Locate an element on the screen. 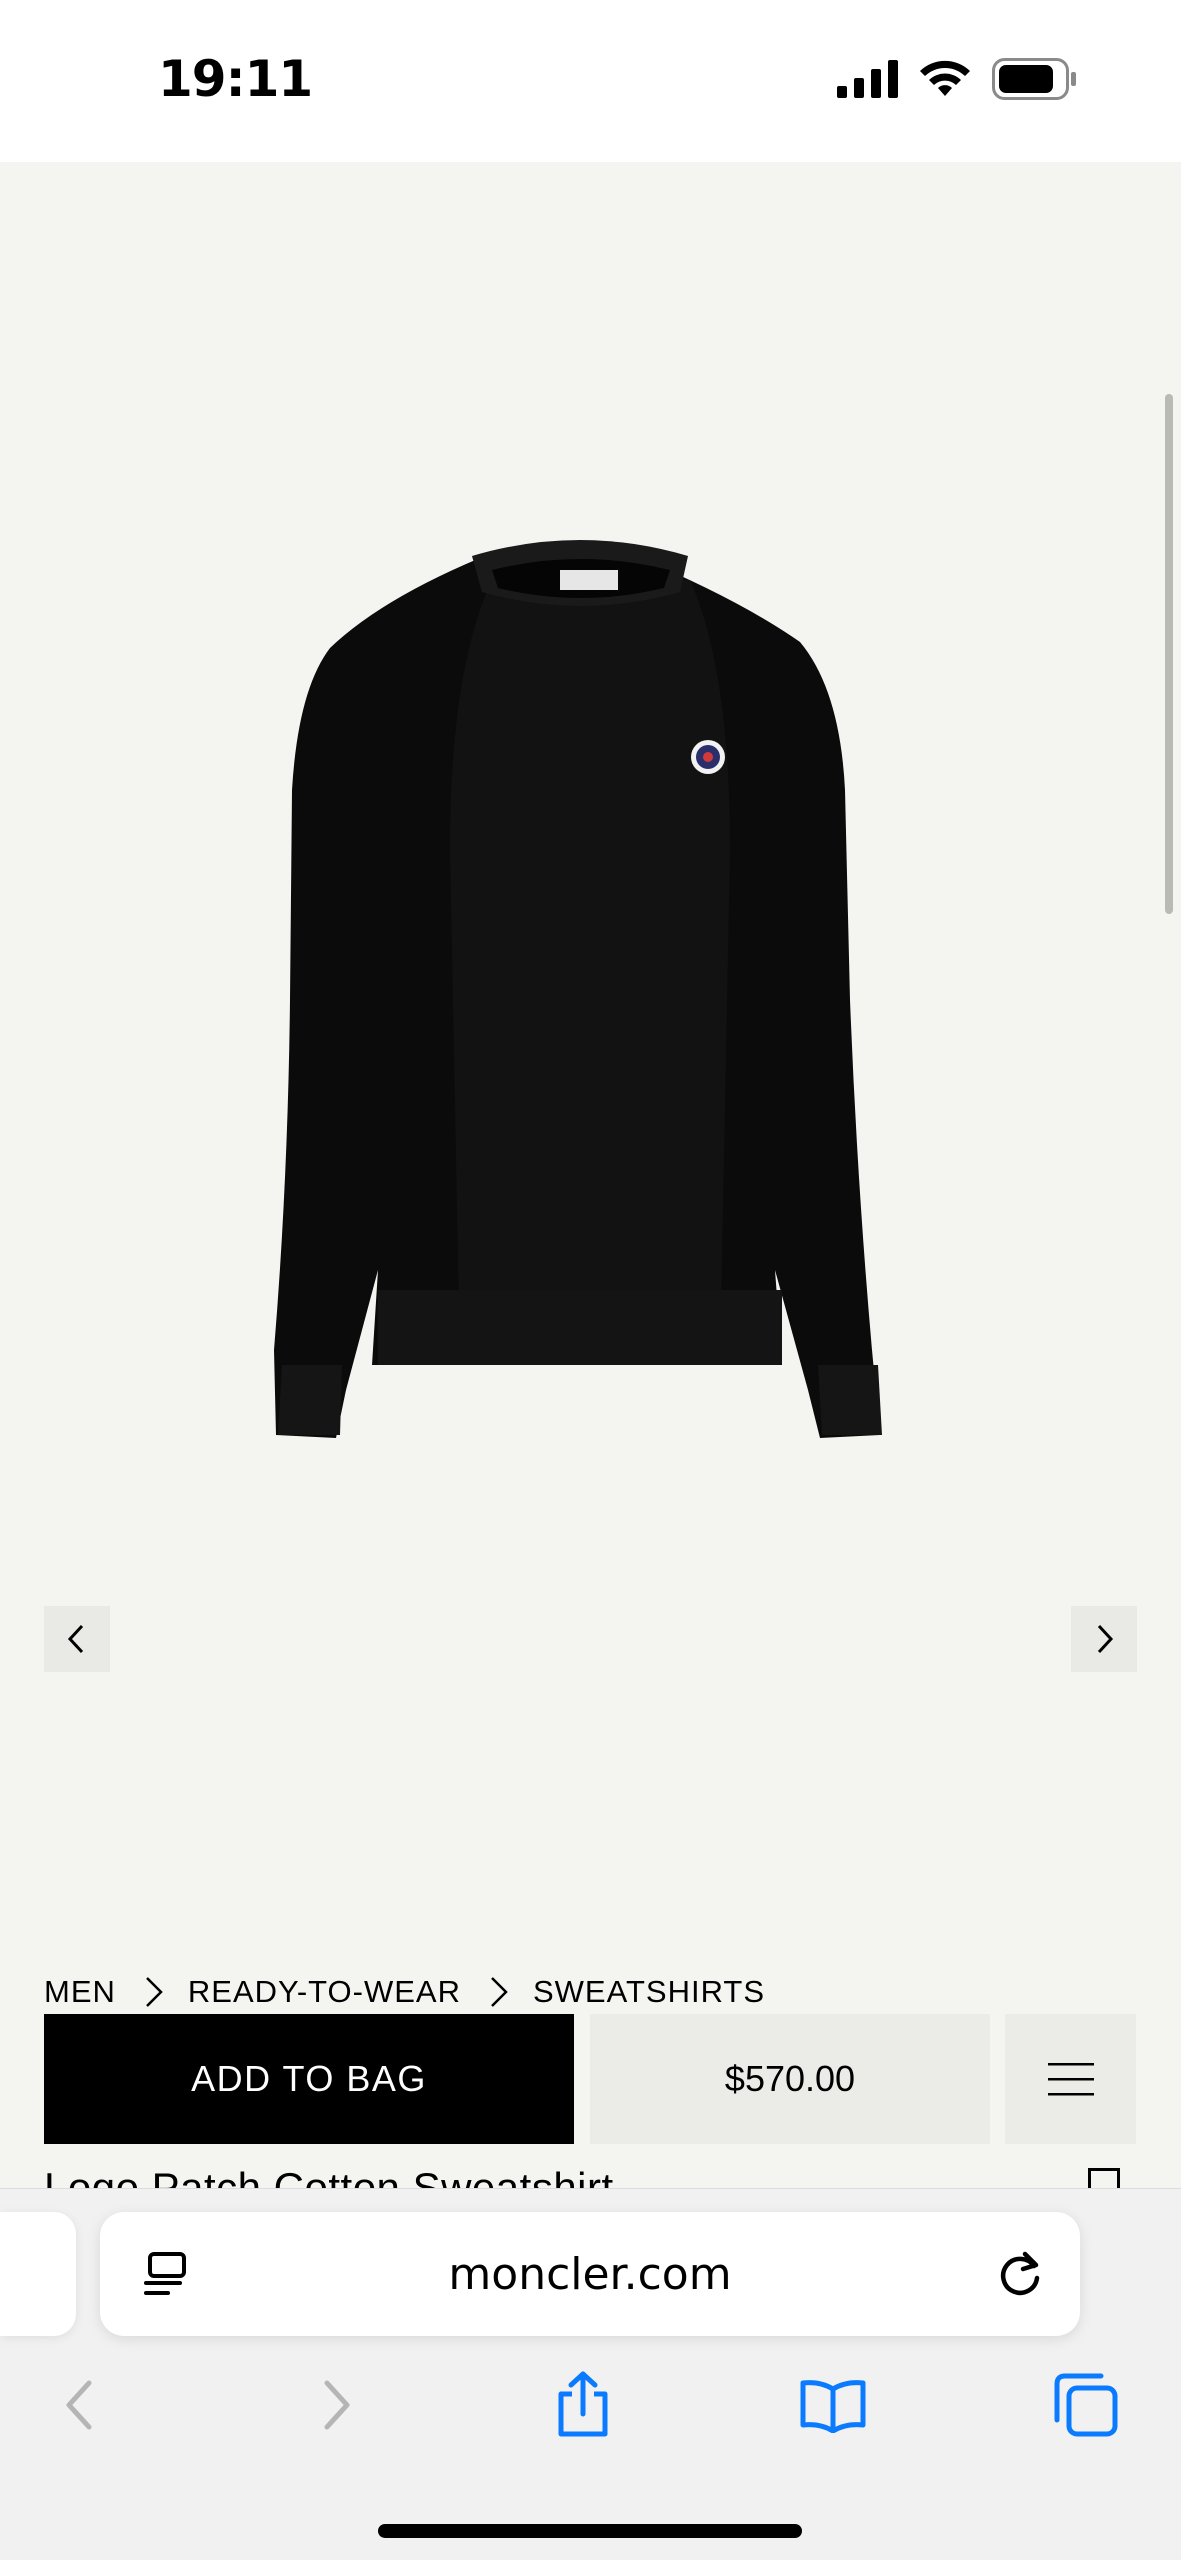 The width and height of the screenshot is (1181, 2560). menu-button is located at coordinates (1070, 2079).